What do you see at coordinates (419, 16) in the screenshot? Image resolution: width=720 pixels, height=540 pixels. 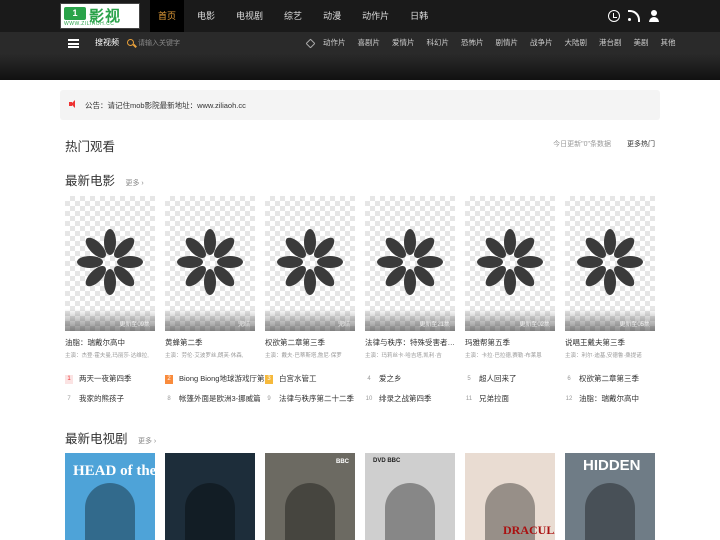 I see `nav-japan-korea: 日韩` at bounding box center [419, 16].